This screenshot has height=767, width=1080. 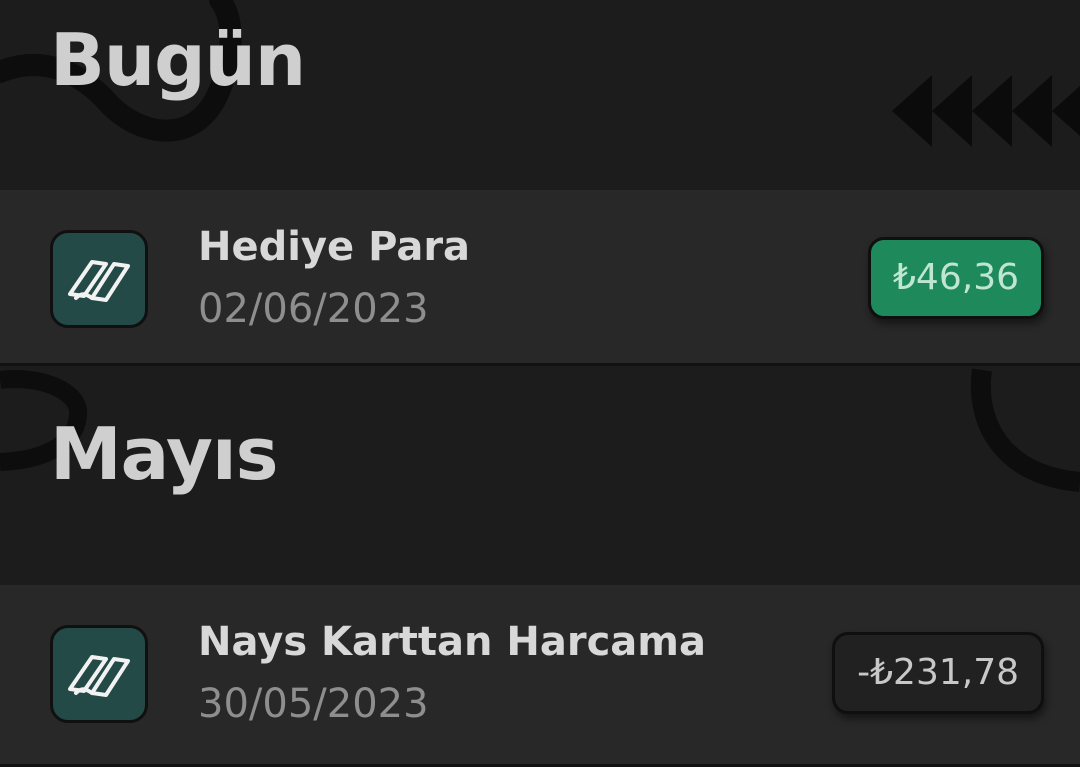 What do you see at coordinates (938, 673) in the screenshot?
I see `amount-badge-expense: -₺231,78` at bounding box center [938, 673].